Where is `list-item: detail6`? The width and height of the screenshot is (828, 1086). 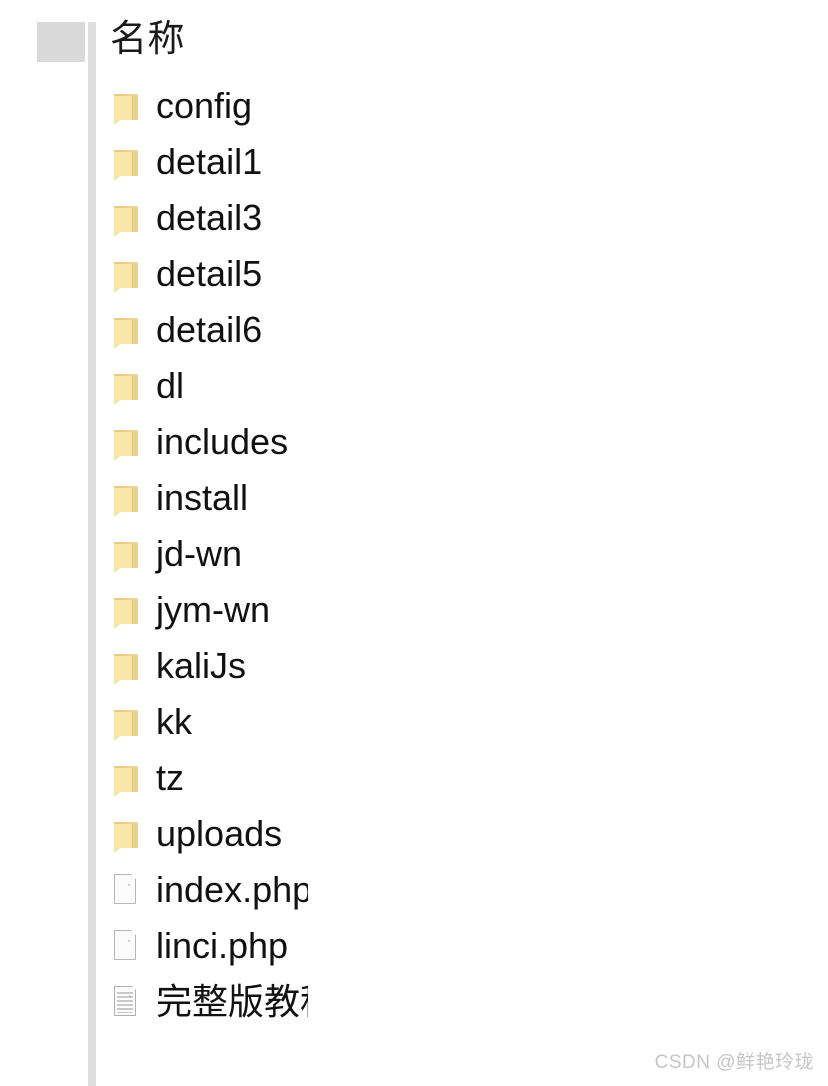 list-item: detail6 is located at coordinates (210, 330).